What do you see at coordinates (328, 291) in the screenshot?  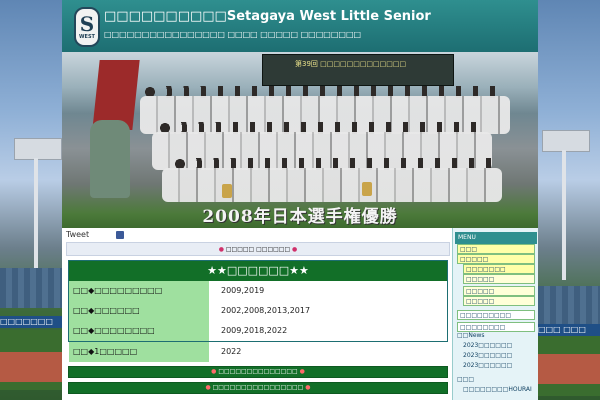 I see `achievement-years: 2009,2019` at bounding box center [328, 291].